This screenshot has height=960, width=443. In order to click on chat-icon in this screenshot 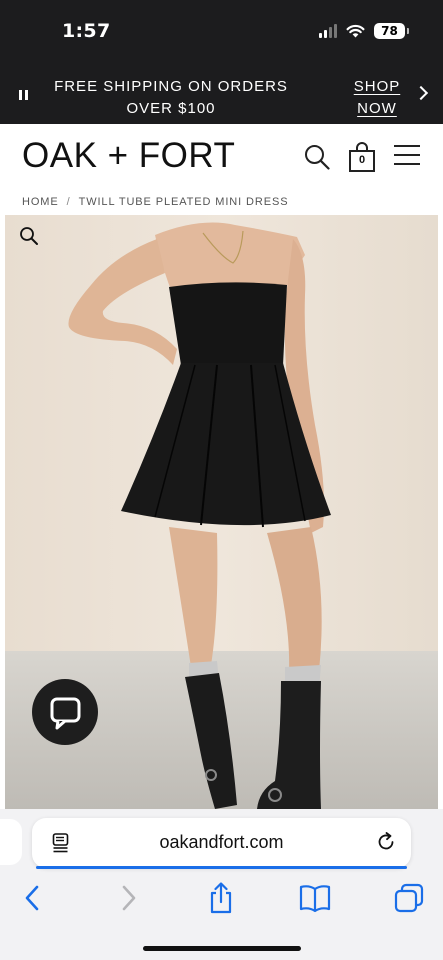, I will do `click(65, 713)`.